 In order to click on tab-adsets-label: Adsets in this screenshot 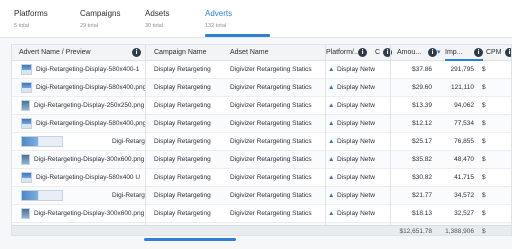, I will do `click(157, 13)`.